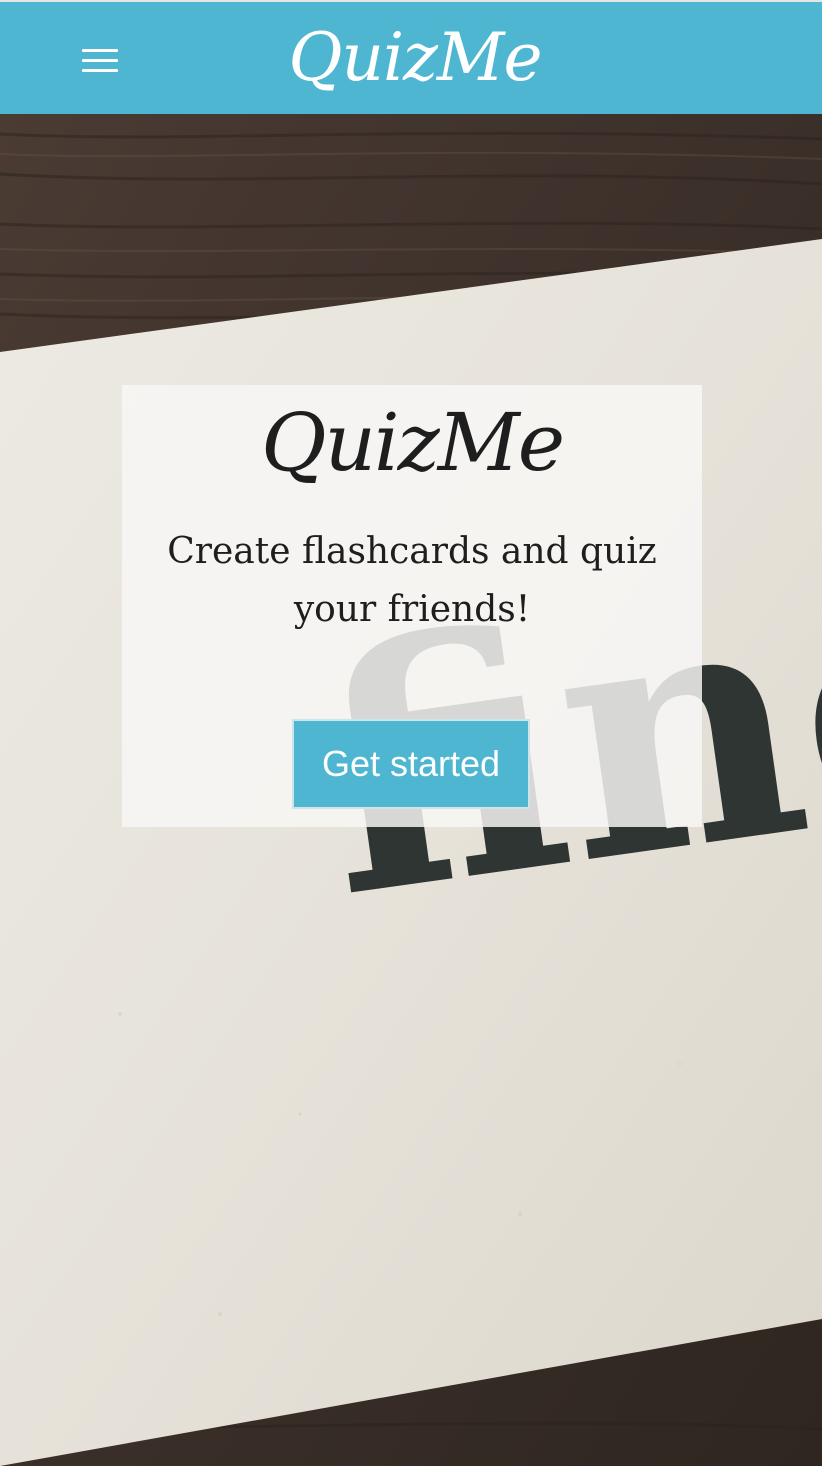 This screenshot has height=1466, width=822. What do you see at coordinates (412, 580) in the screenshot?
I see `intro-tagline: Create flashcards and quiz your friends!` at bounding box center [412, 580].